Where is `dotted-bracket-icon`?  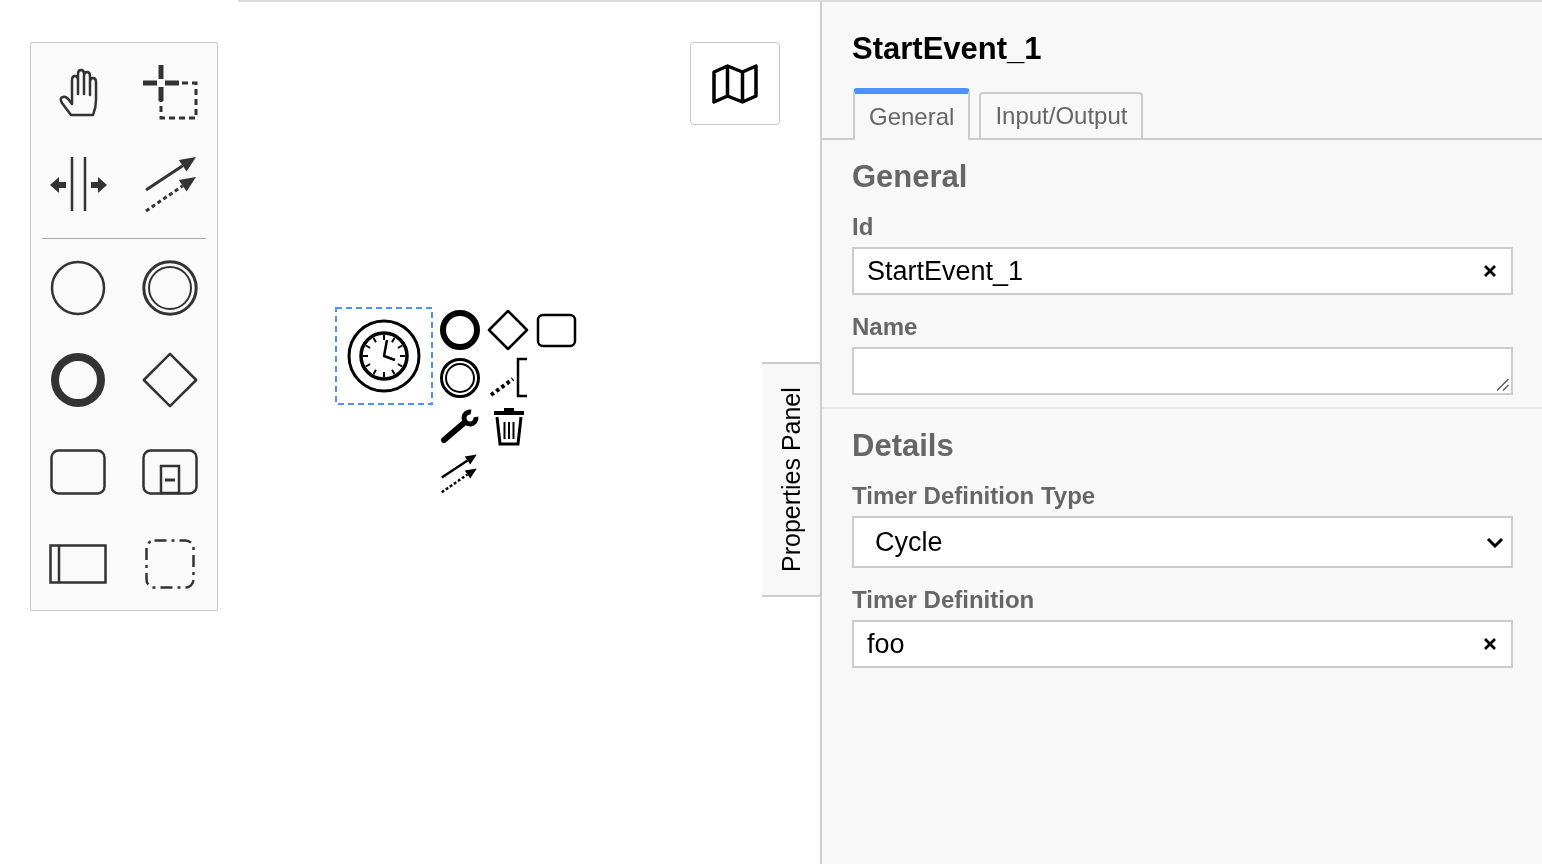 dotted-bracket-icon is located at coordinates (508, 377).